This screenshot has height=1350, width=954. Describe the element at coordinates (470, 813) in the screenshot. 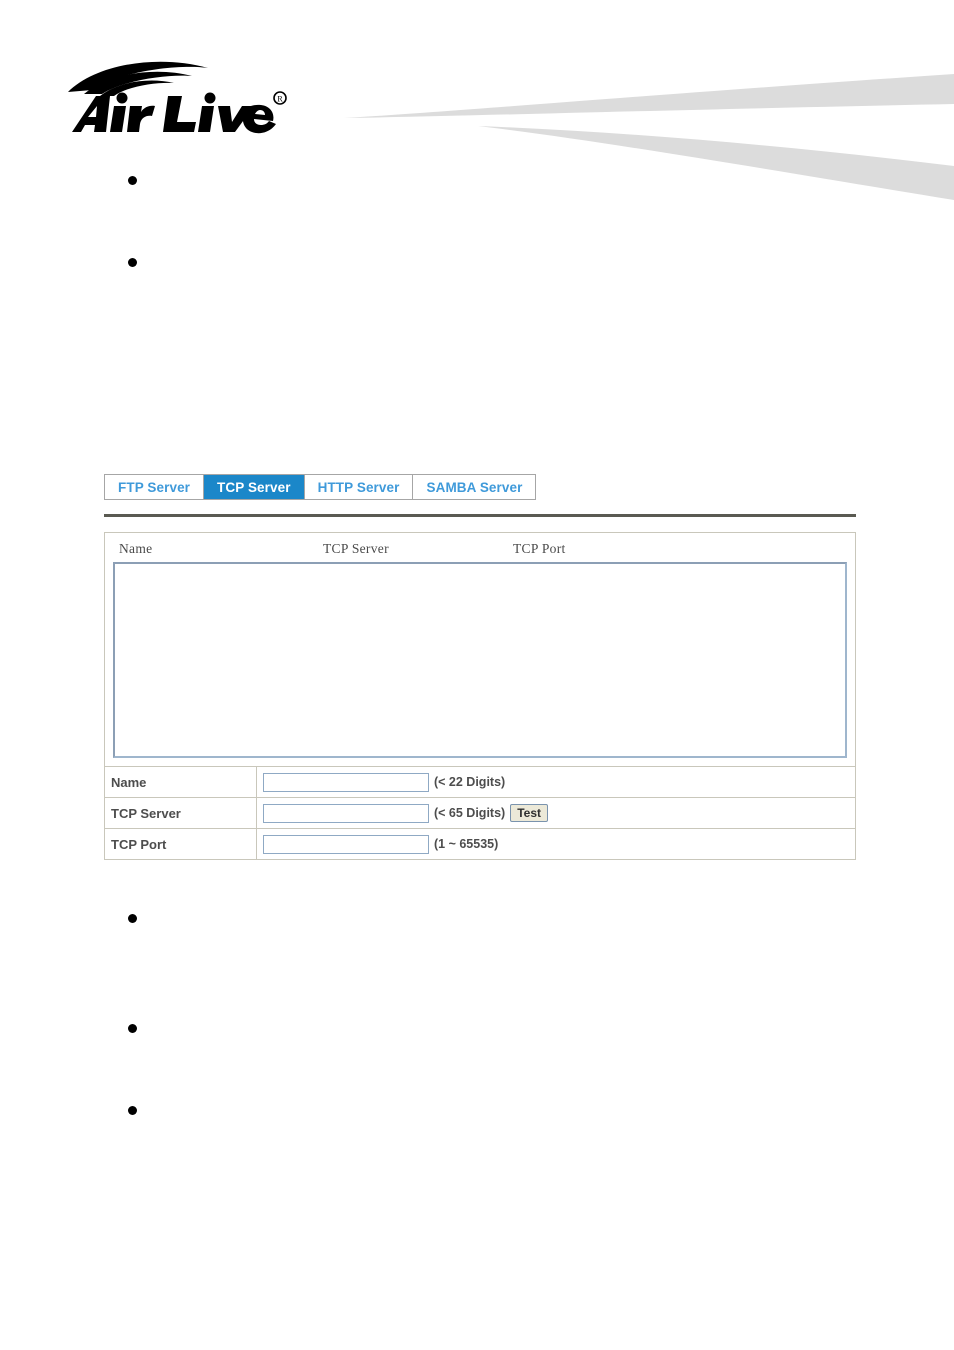

I see `hint-tcp-server: (< 65 Digits)` at that location.